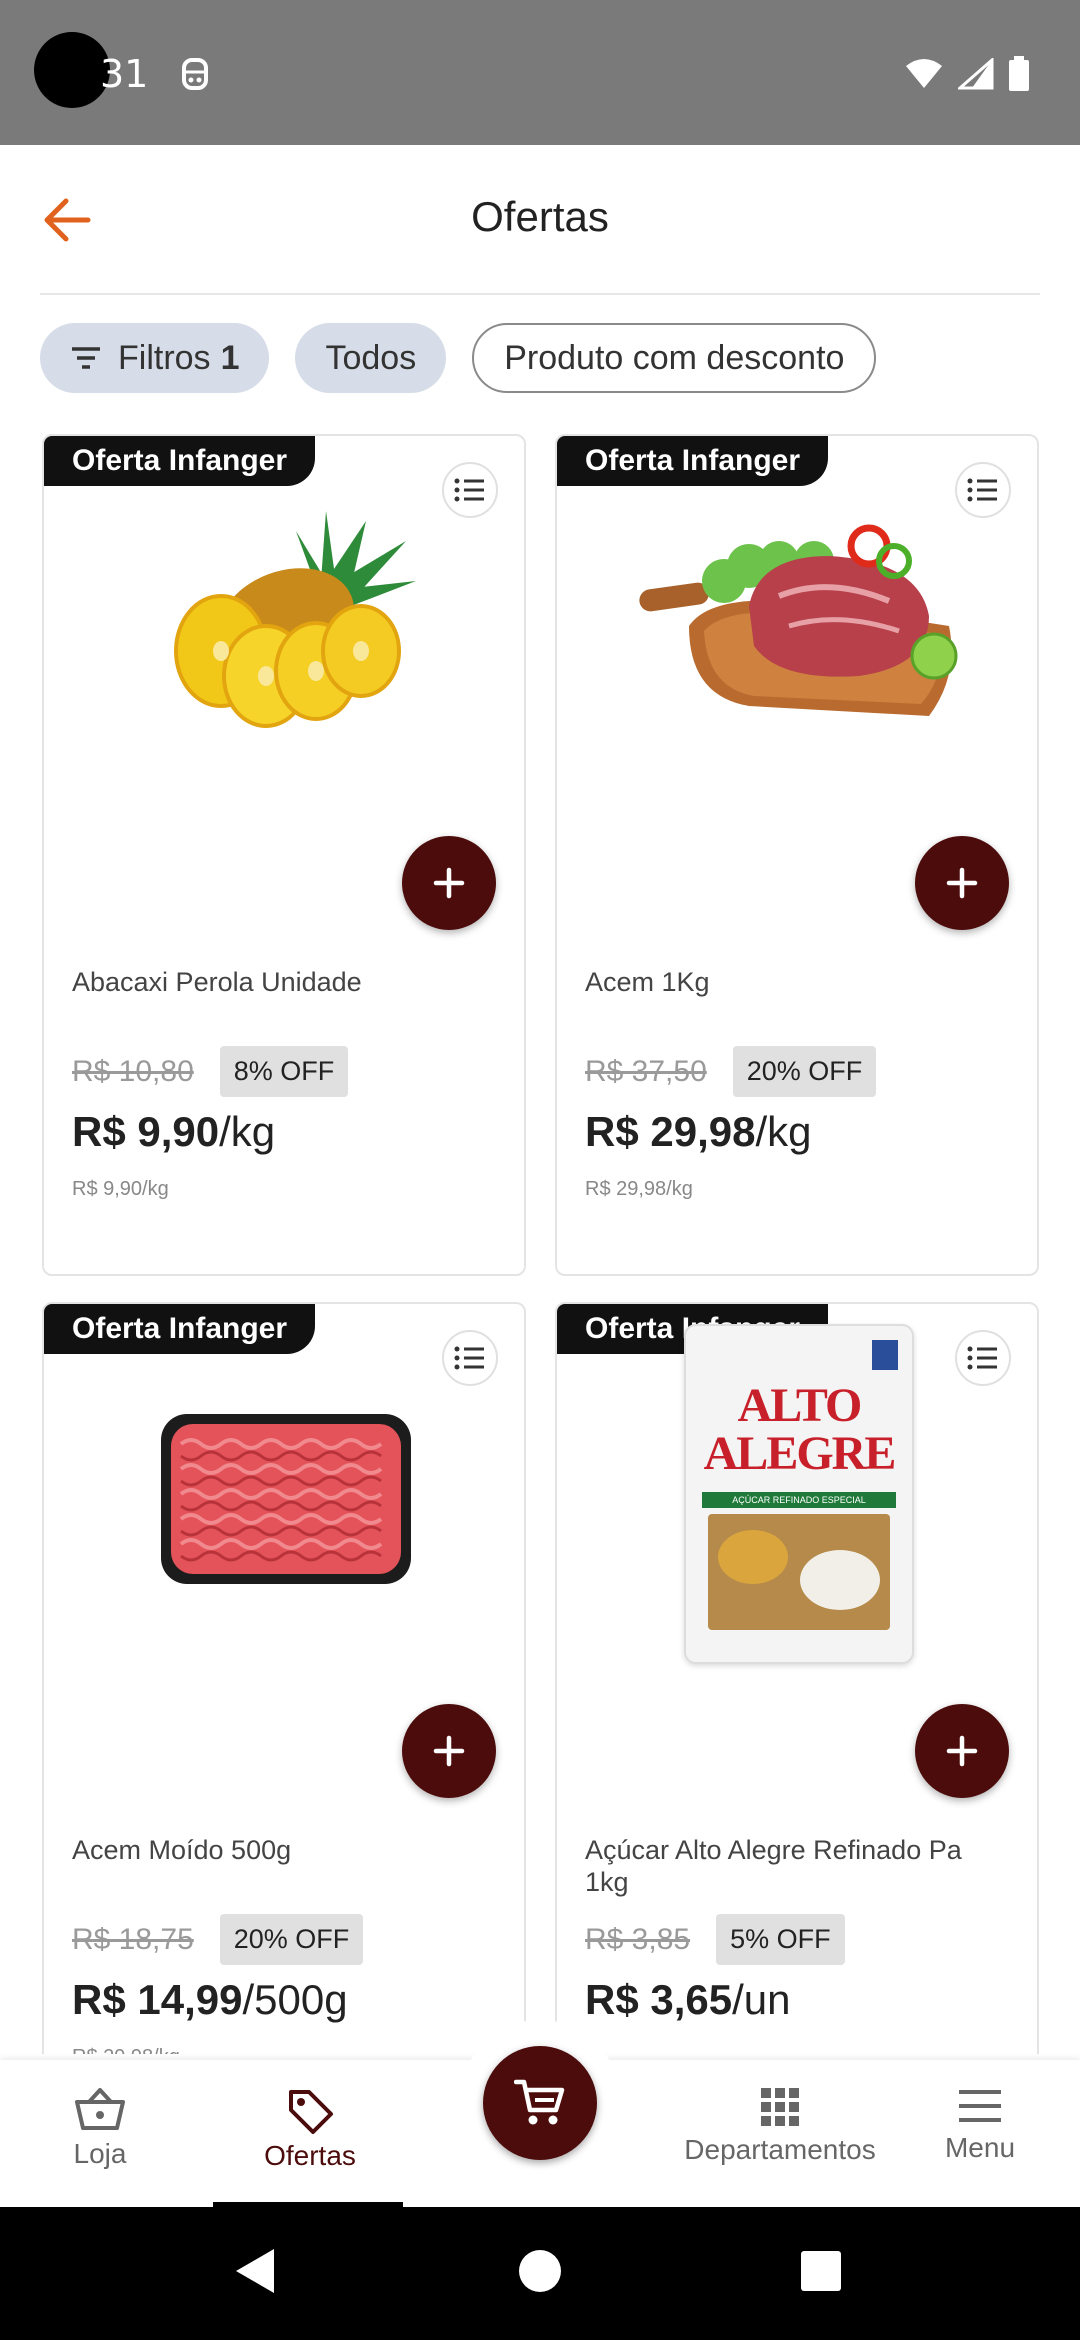  Describe the element at coordinates (210, 1071) in the screenshot. I see `price-row: R$ 10,80 8% OFF` at that location.